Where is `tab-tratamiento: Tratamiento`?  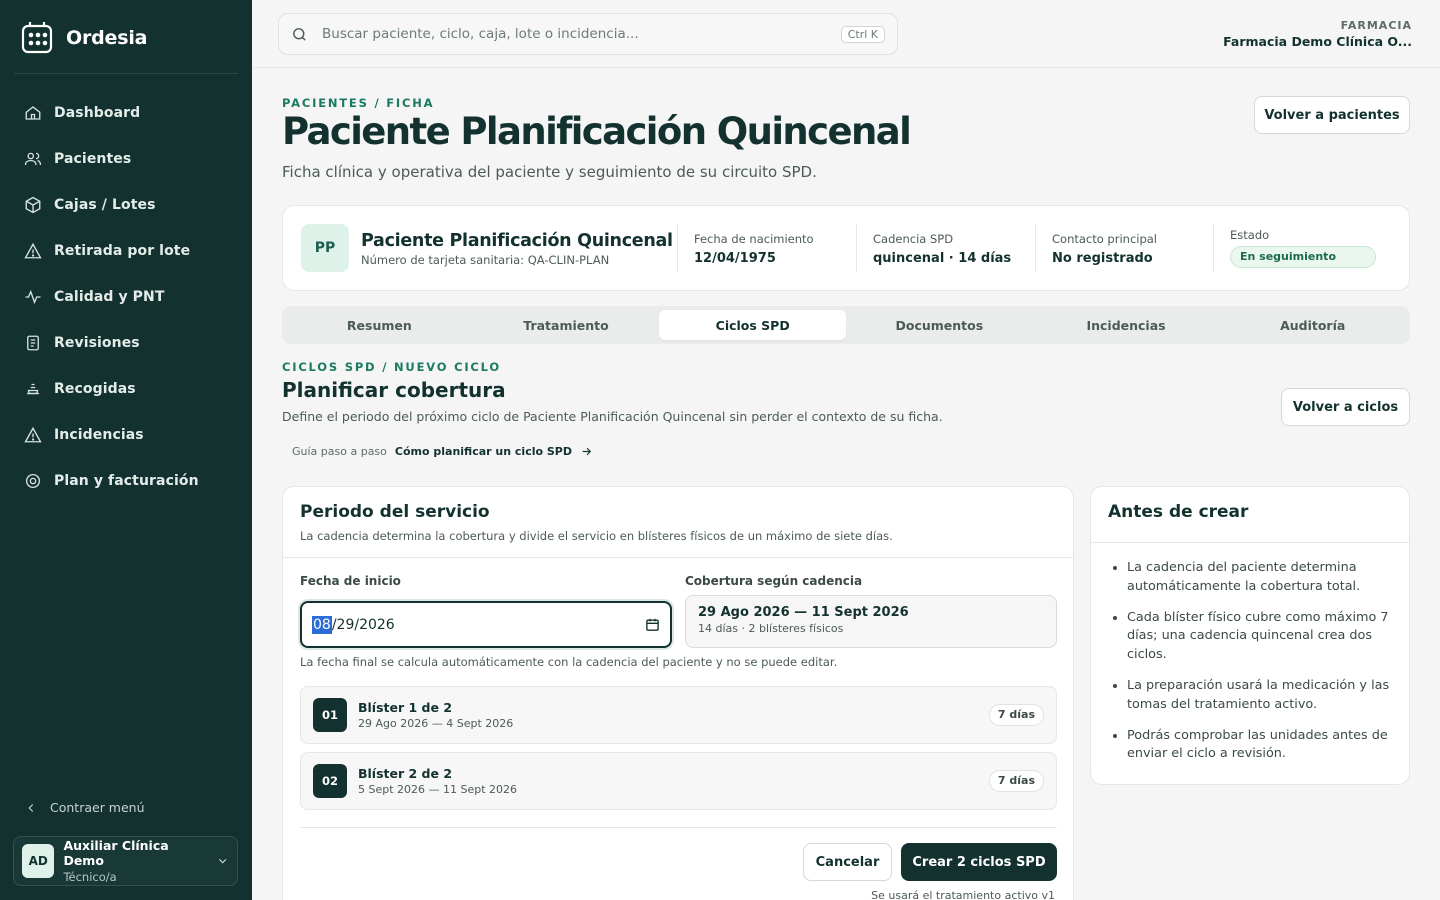 tab-tratamiento: Tratamiento is located at coordinates (566, 325).